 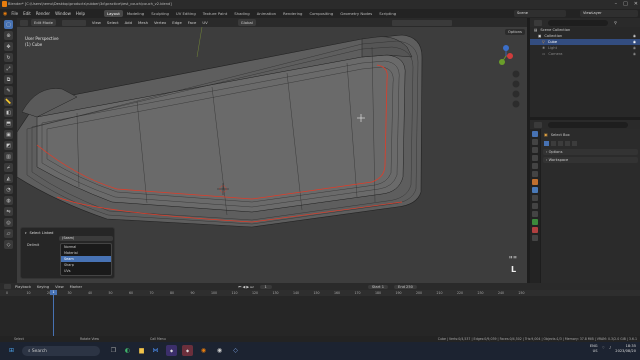 I want to click on menu-window: Window, so click(x=63, y=13).